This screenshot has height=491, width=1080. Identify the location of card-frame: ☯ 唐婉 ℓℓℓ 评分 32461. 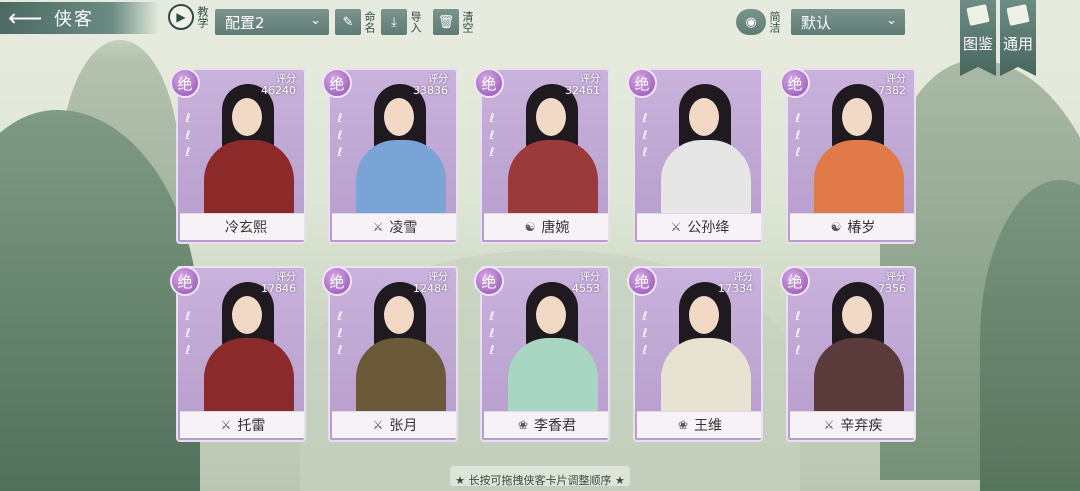
(545, 156).